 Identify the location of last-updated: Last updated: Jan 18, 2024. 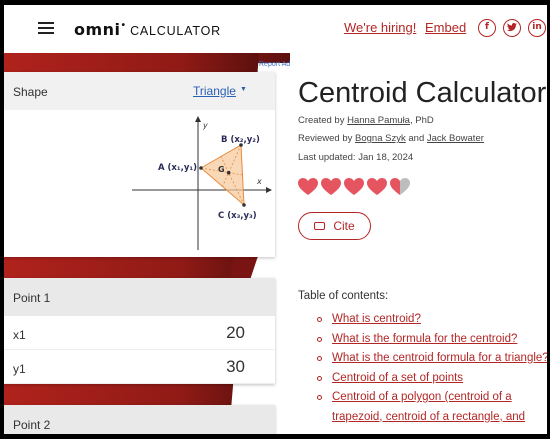
(356, 157).